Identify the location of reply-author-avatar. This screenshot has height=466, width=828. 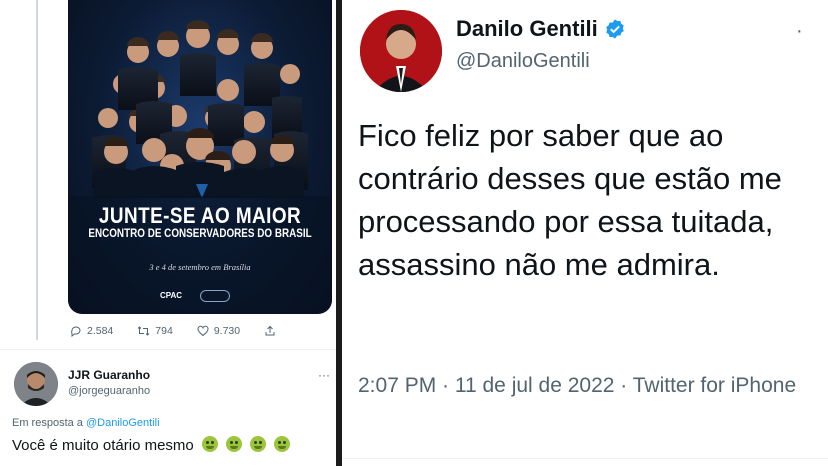
(36, 384).